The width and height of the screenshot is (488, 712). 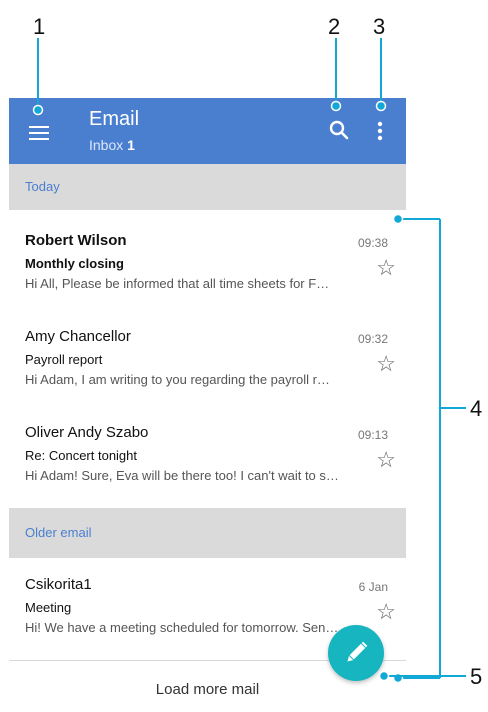 What do you see at coordinates (372, 339) in the screenshot?
I see `email-time: 09:32` at bounding box center [372, 339].